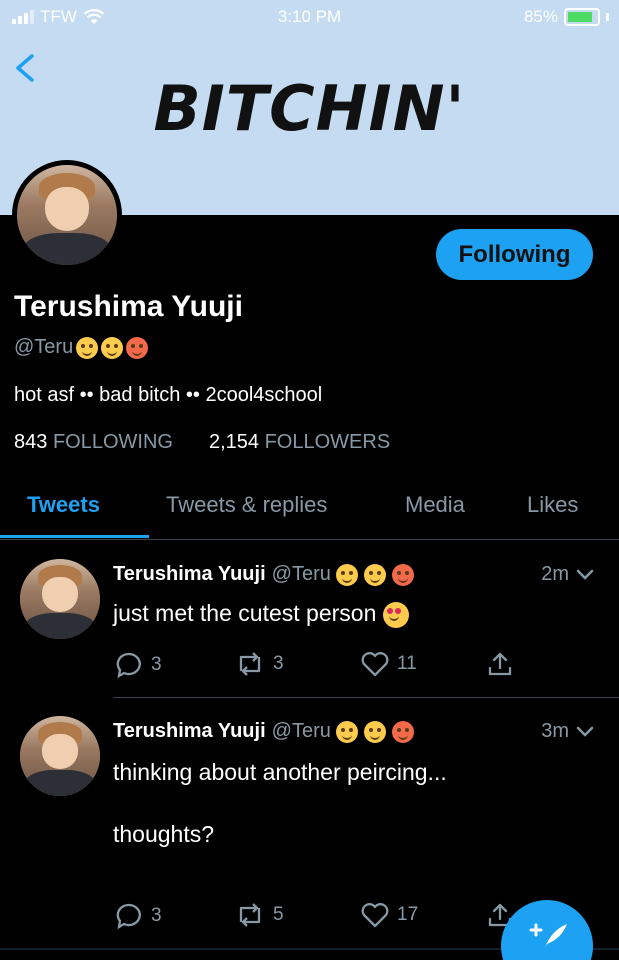 The width and height of the screenshot is (619, 960). I want to click on tweet-time: 2m, so click(555, 574).